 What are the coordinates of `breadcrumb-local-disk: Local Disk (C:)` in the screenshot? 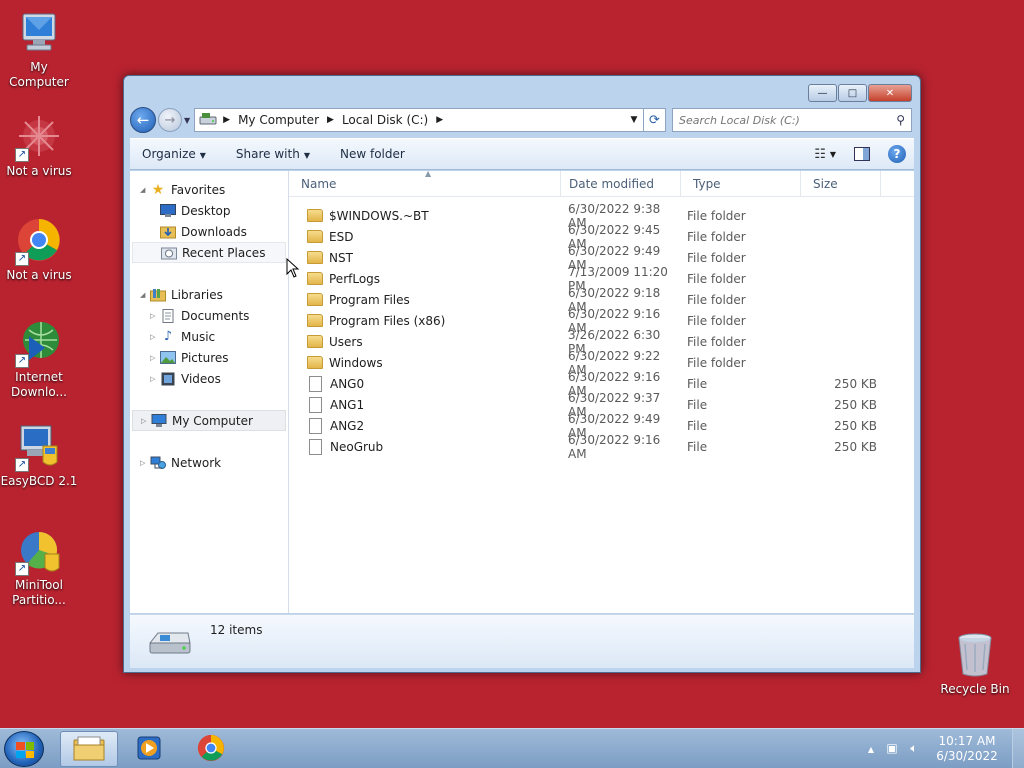 It's located at (385, 120).